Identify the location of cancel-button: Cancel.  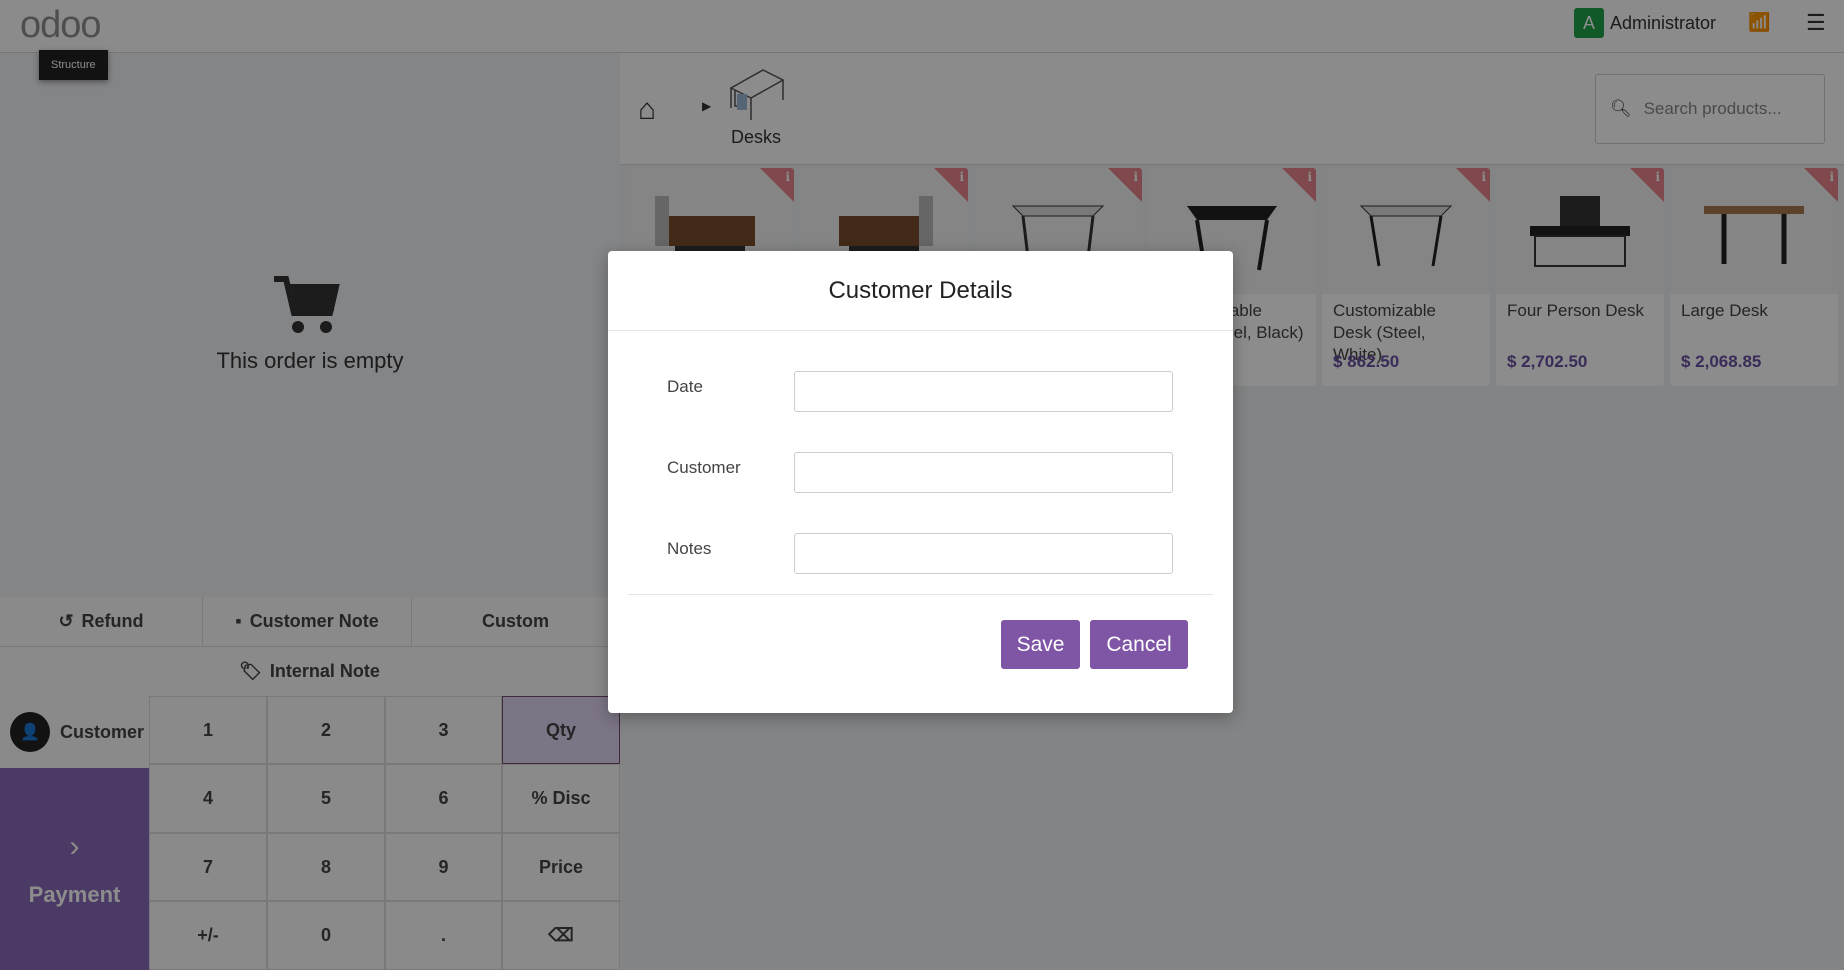
(1139, 644).